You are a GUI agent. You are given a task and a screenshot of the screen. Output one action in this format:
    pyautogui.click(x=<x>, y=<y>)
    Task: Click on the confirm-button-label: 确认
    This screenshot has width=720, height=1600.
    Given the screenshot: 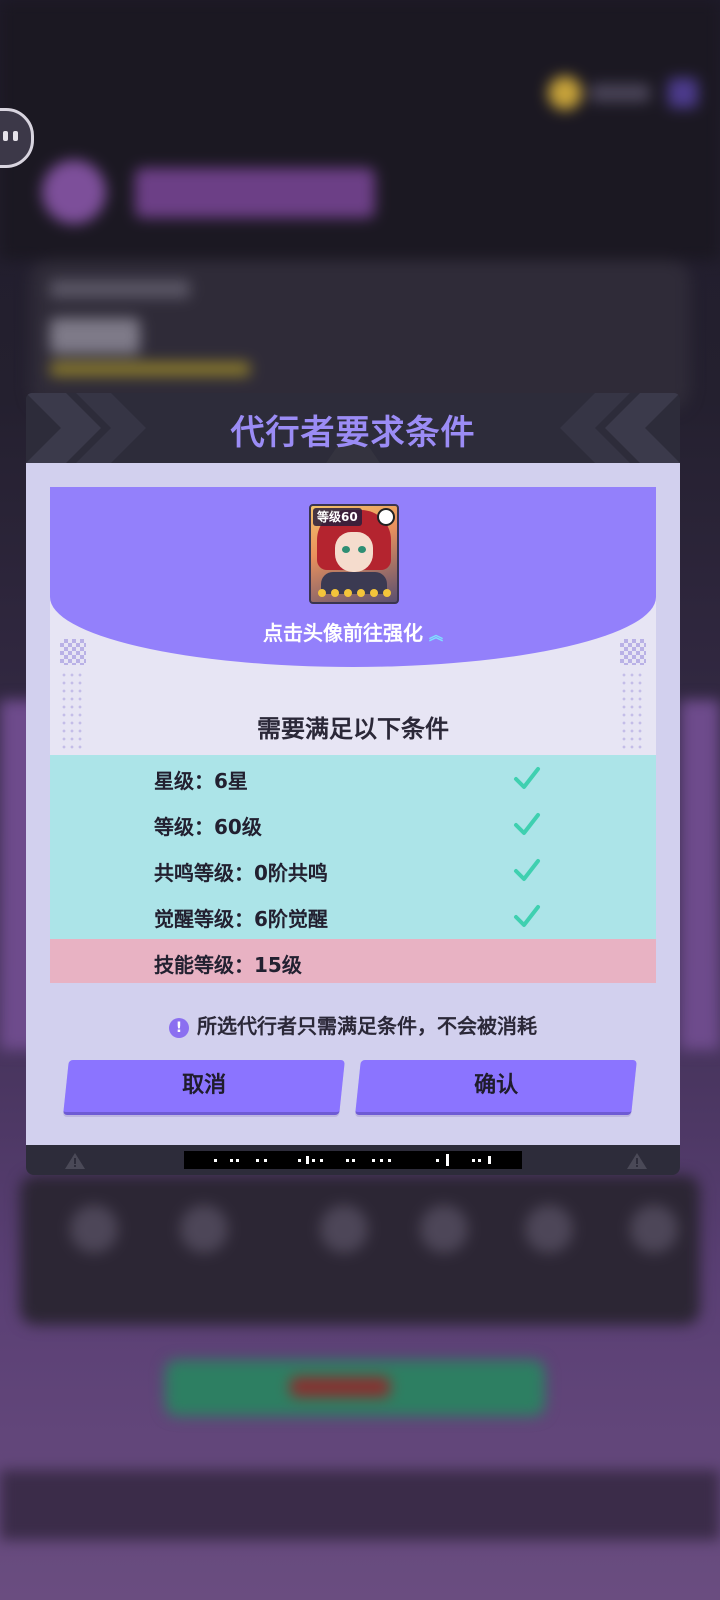 What is the action you would take?
    pyautogui.click(x=496, y=1085)
    